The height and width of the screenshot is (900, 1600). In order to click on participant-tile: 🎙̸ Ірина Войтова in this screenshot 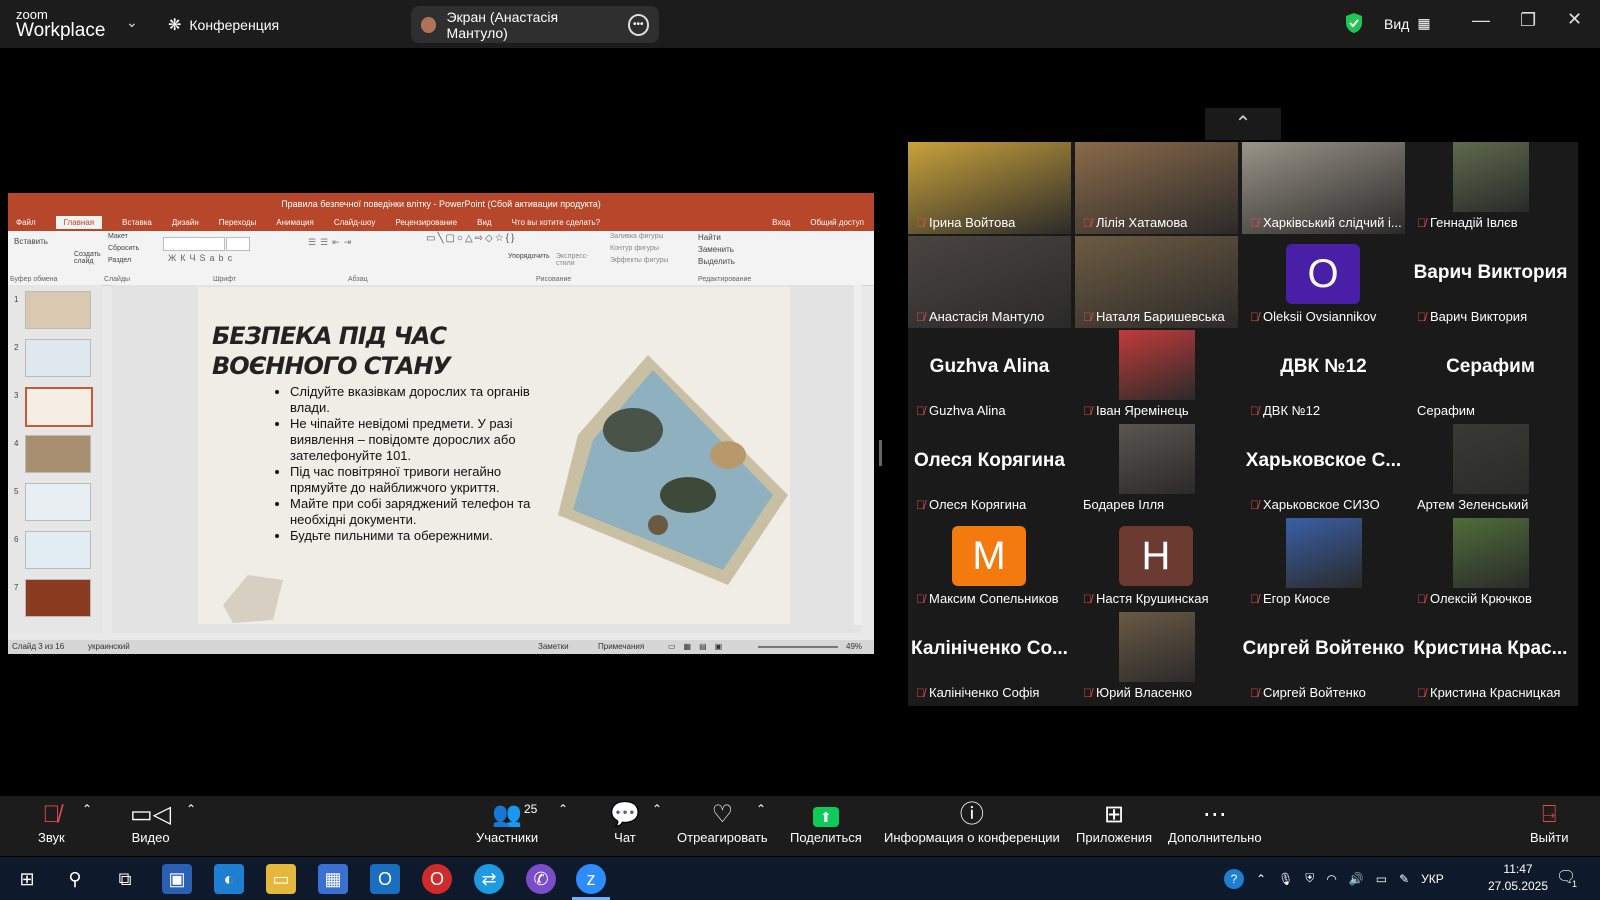, I will do `click(989, 188)`.